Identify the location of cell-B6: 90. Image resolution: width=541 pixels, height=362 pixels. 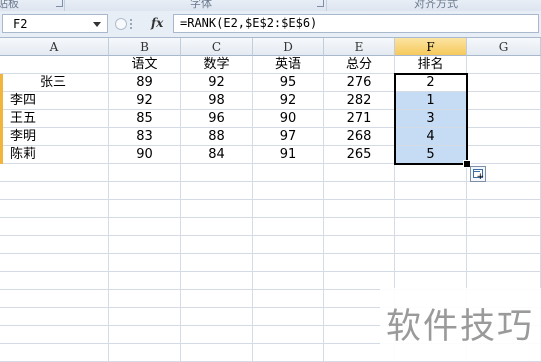
(145, 155).